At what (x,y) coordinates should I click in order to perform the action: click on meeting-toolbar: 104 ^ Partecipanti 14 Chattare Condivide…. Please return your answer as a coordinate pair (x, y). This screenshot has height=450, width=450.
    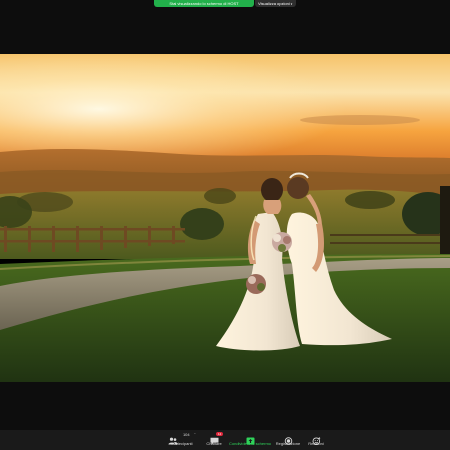
    Looking at the image, I should click on (225, 440).